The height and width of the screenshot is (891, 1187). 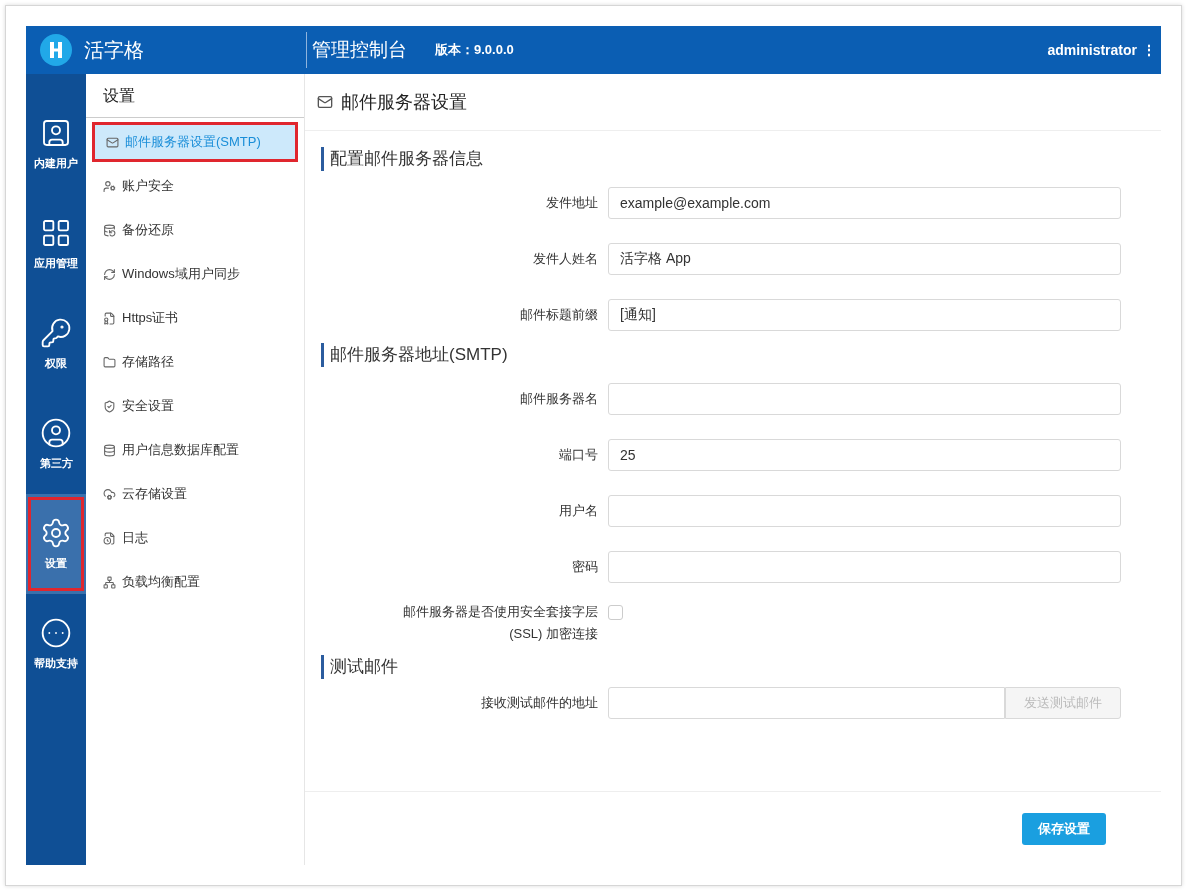 What do you see at coordinates (56, 50) in the screenshot?
I see `logo-icon` at bounding box center [56, 50].